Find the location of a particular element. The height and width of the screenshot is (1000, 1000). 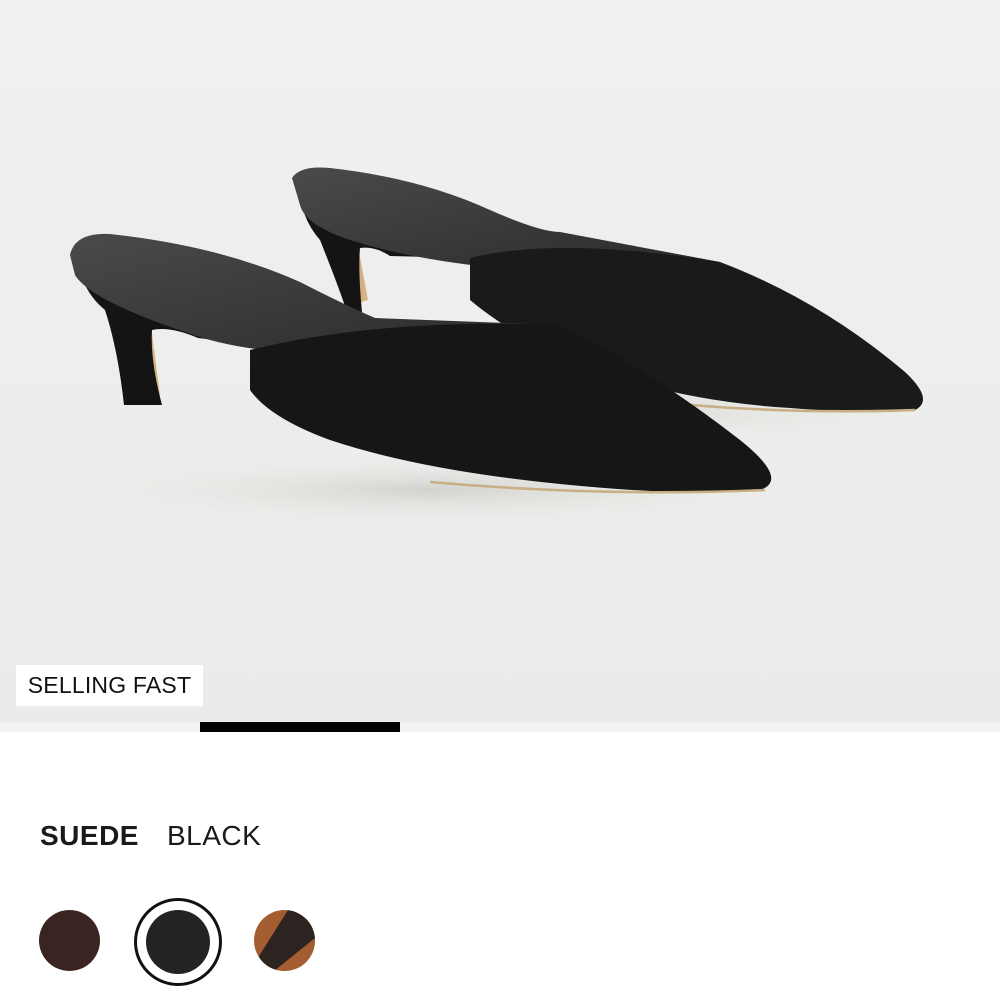

swatch-brown-split is located at coordinates (286, 942).